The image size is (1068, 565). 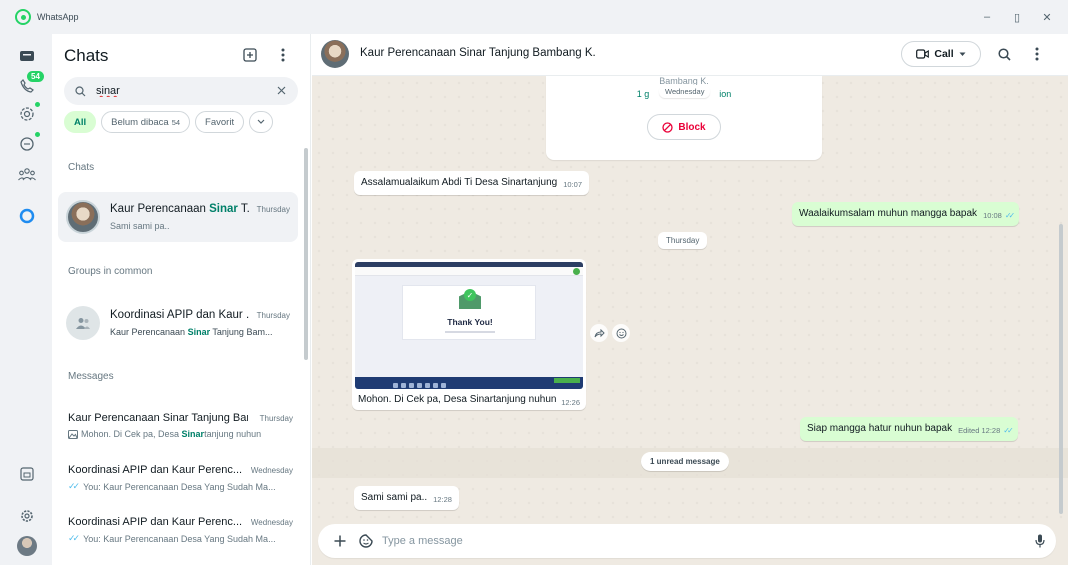 I want to click on channels-dot, so click(x=37, y=134).